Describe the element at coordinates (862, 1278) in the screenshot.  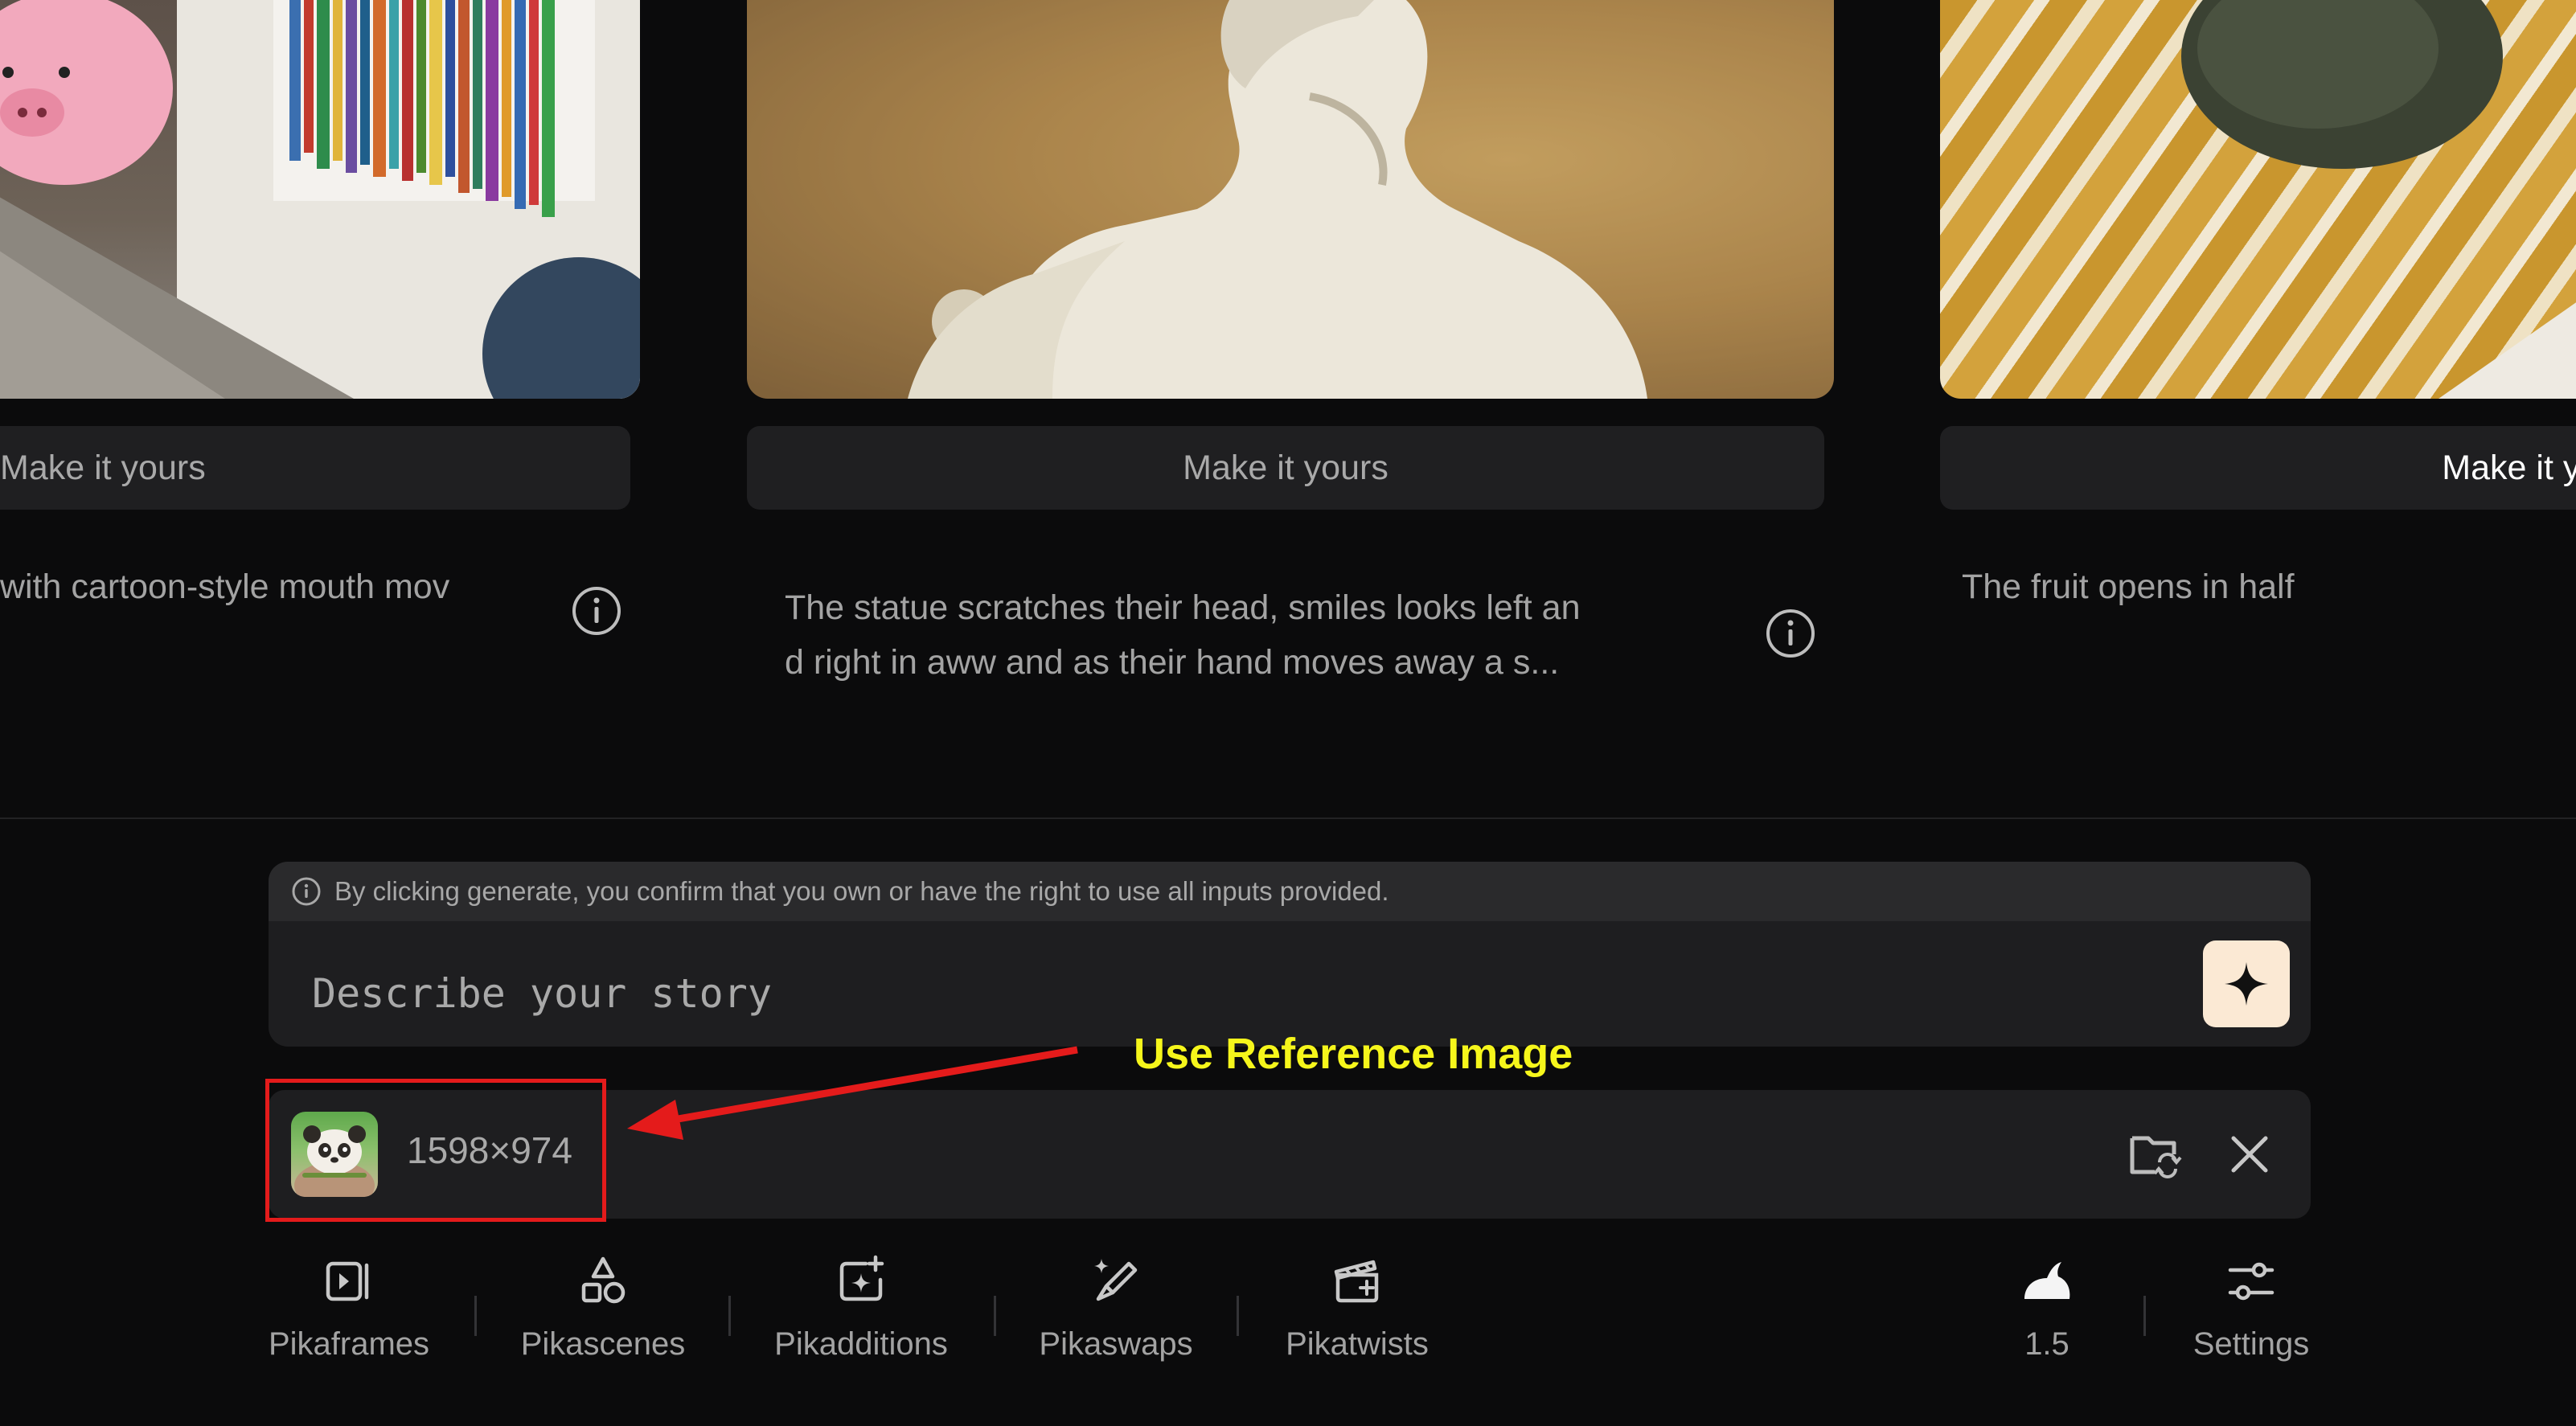
I see `add-sparkle-icon` at that location.